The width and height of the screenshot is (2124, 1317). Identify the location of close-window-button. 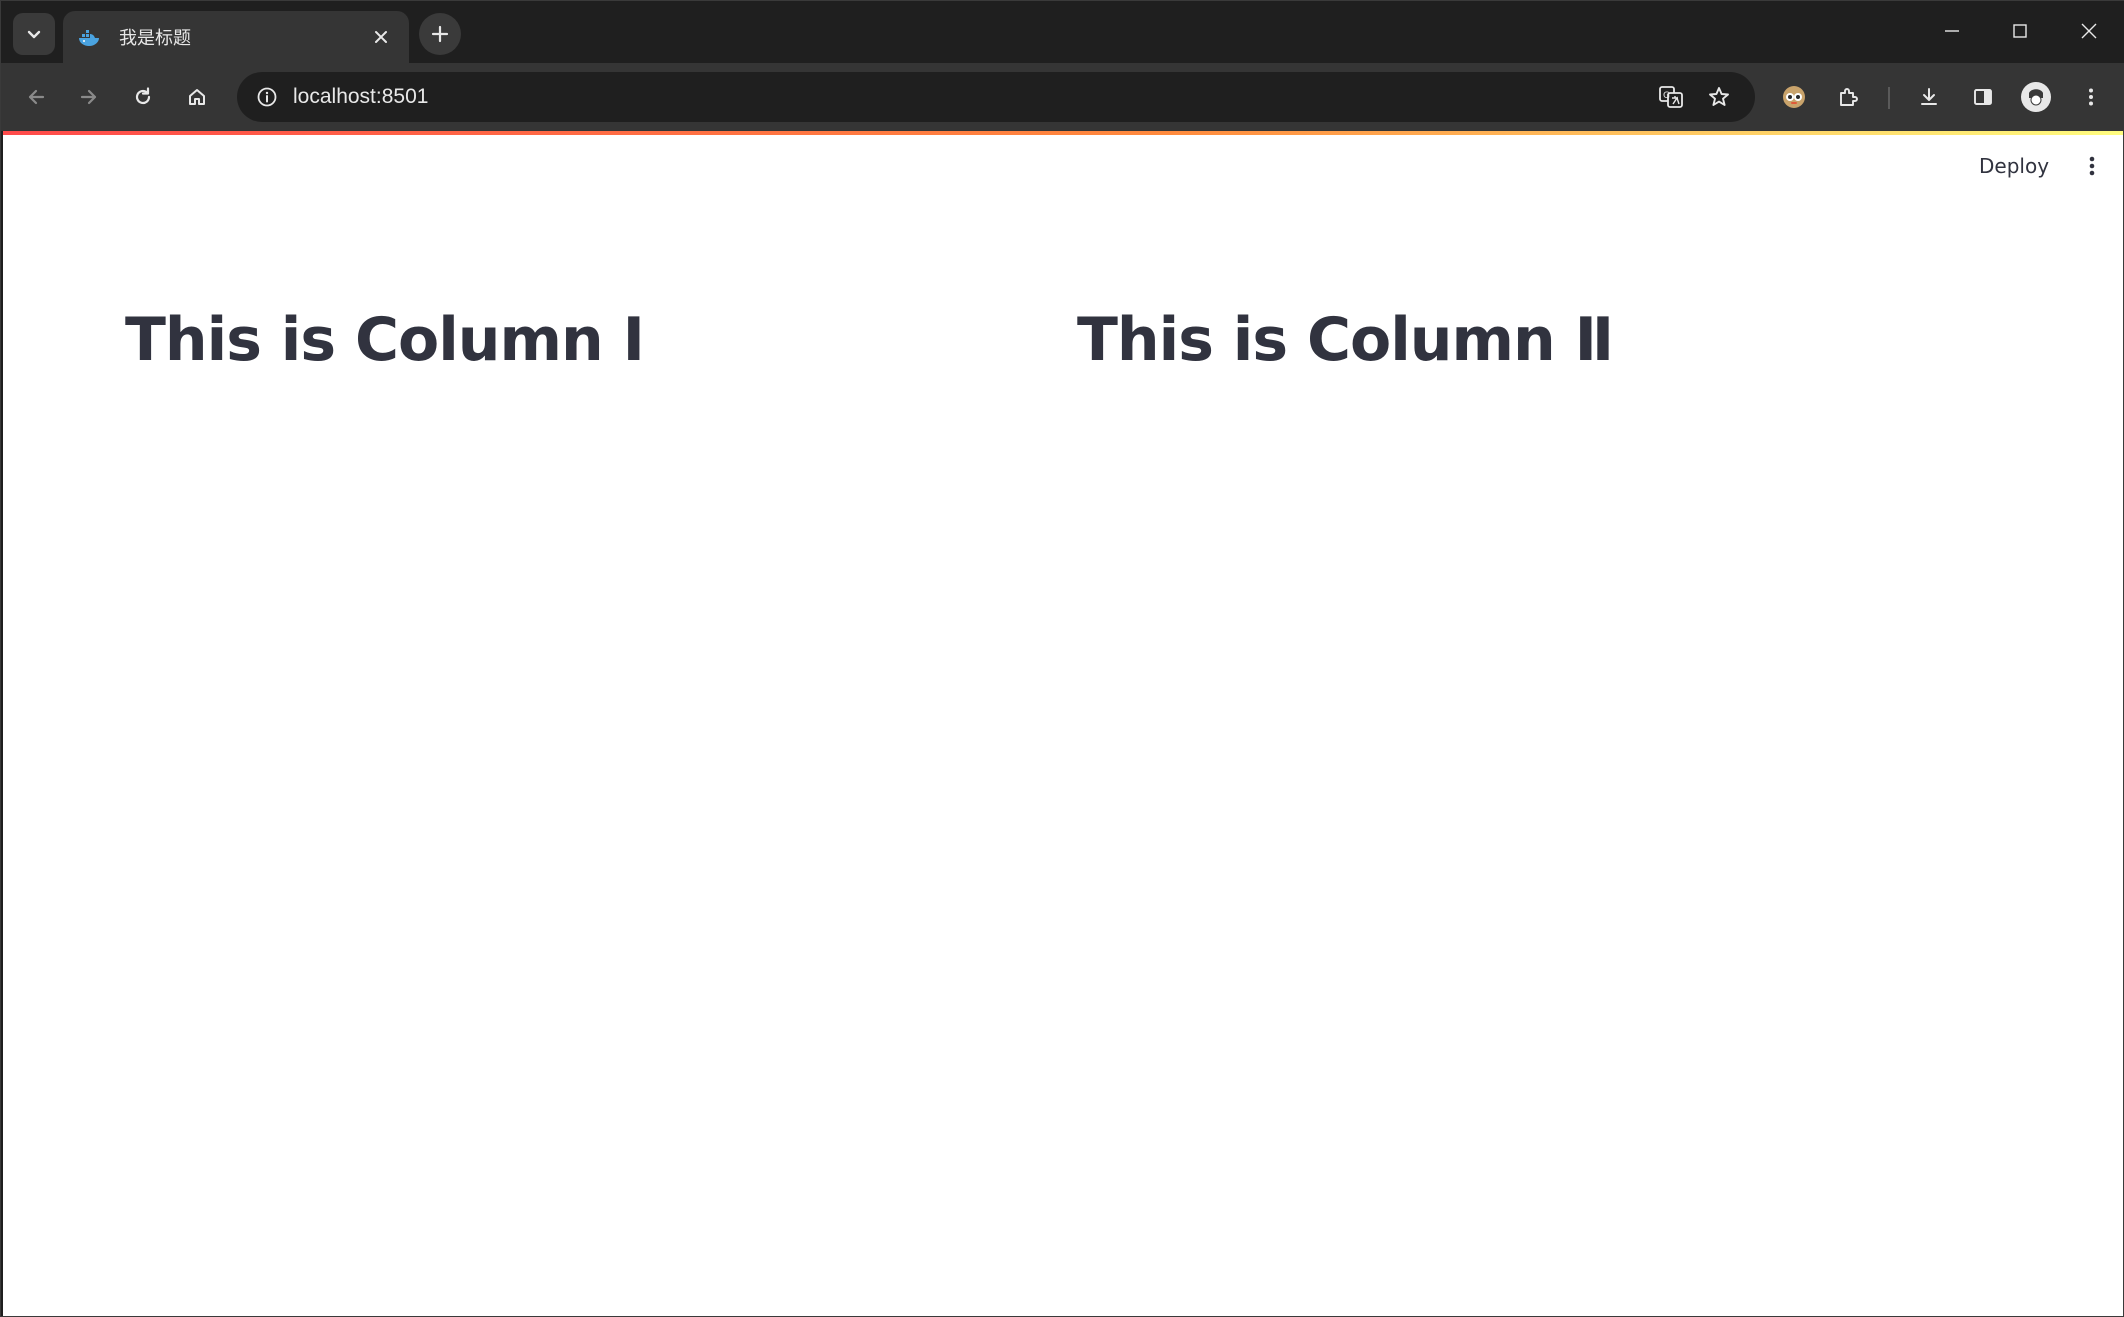
(2089, 31).